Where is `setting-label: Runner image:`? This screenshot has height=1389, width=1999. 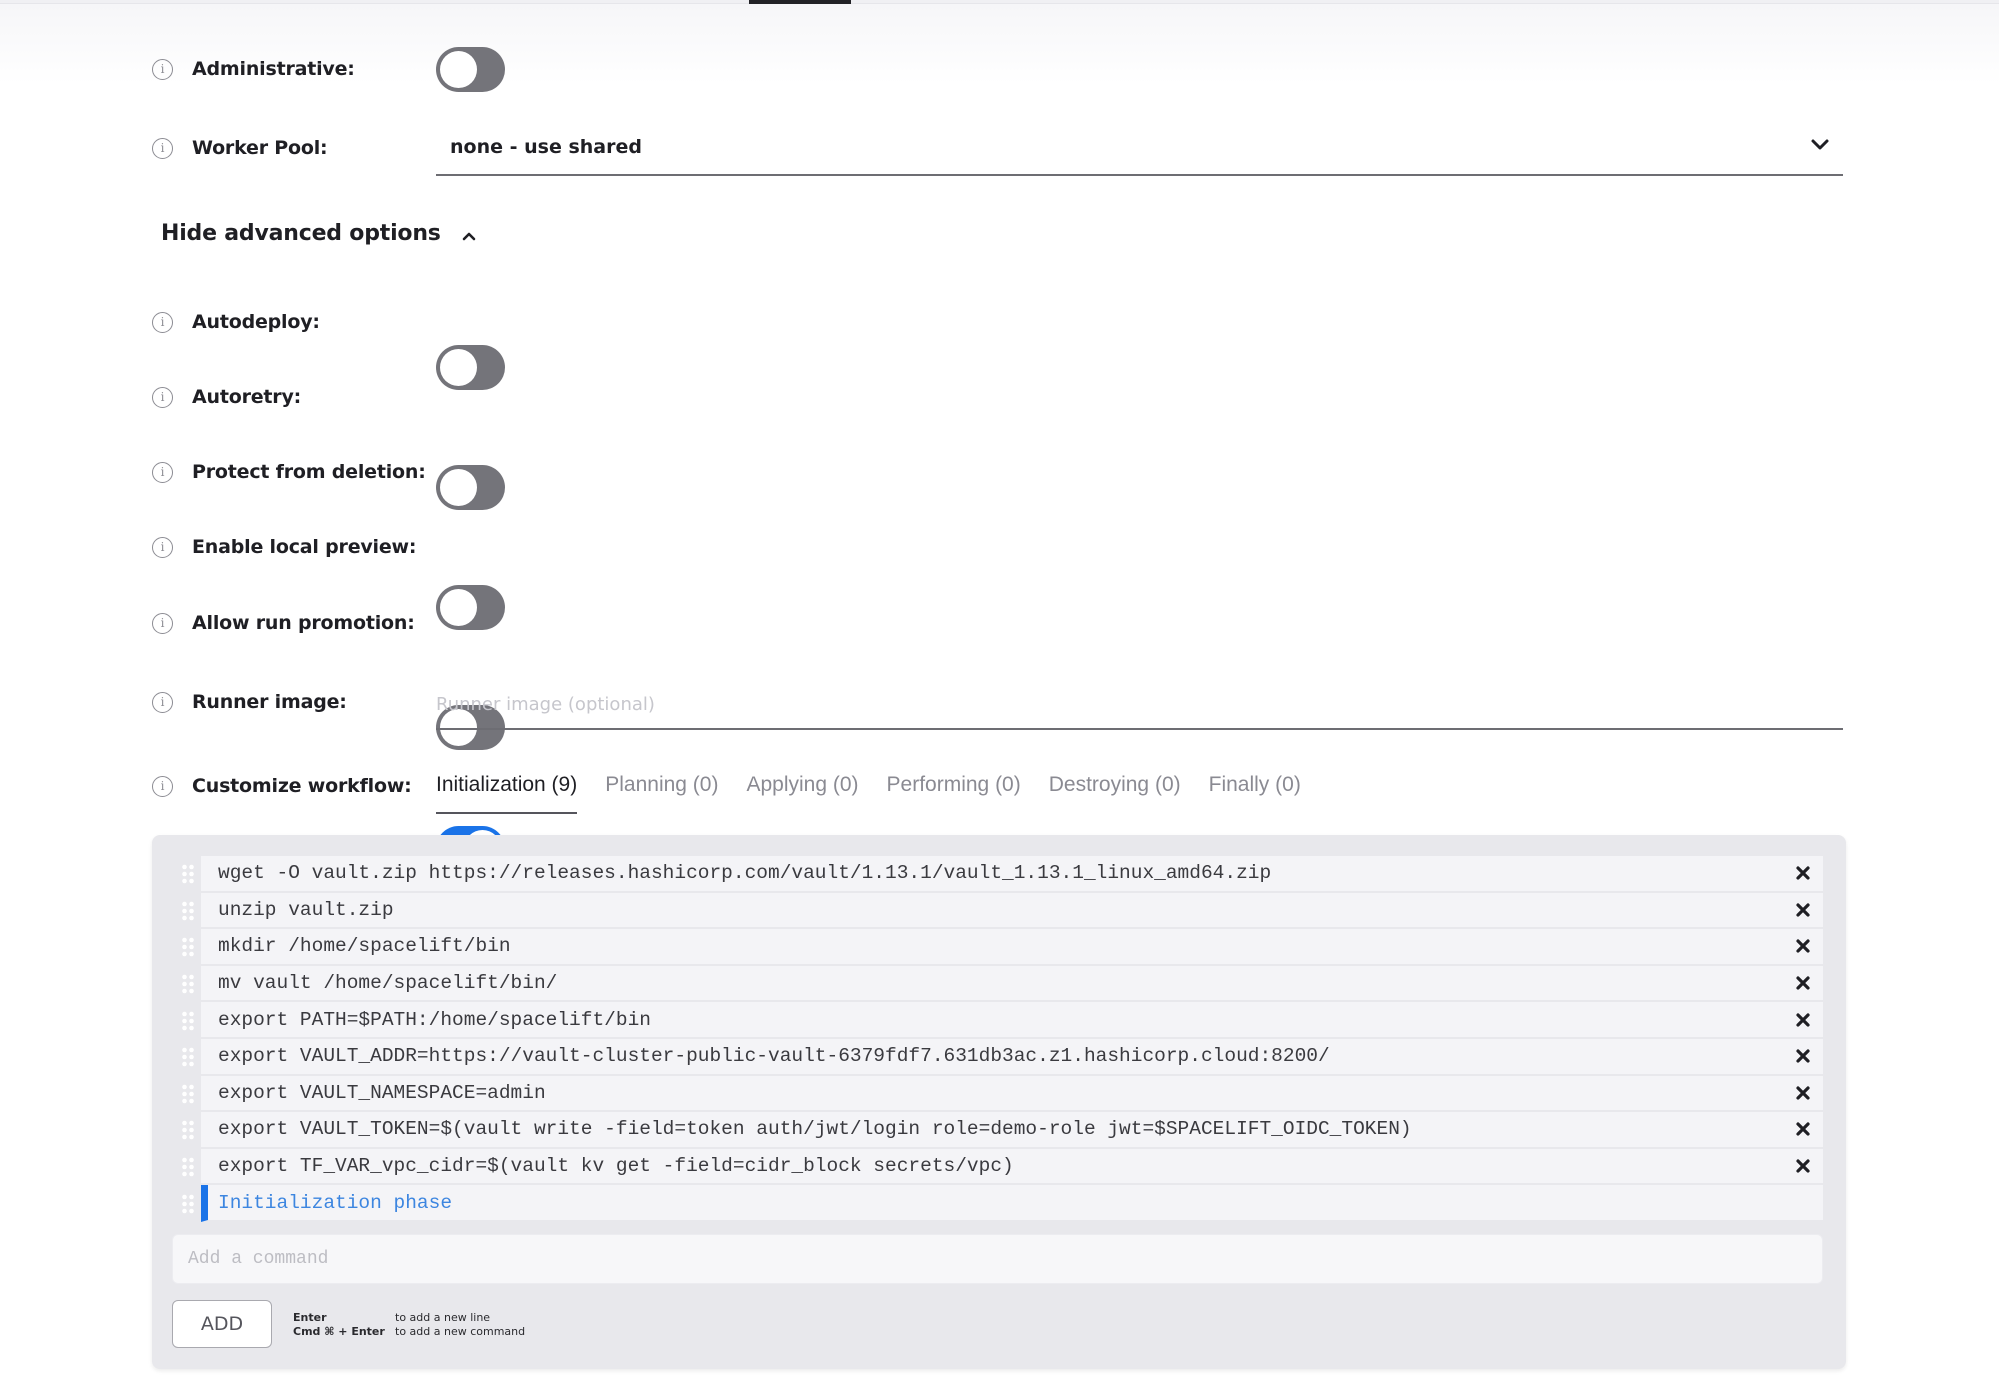 setting-label: Runner image: is located at coordinates (269, 702).